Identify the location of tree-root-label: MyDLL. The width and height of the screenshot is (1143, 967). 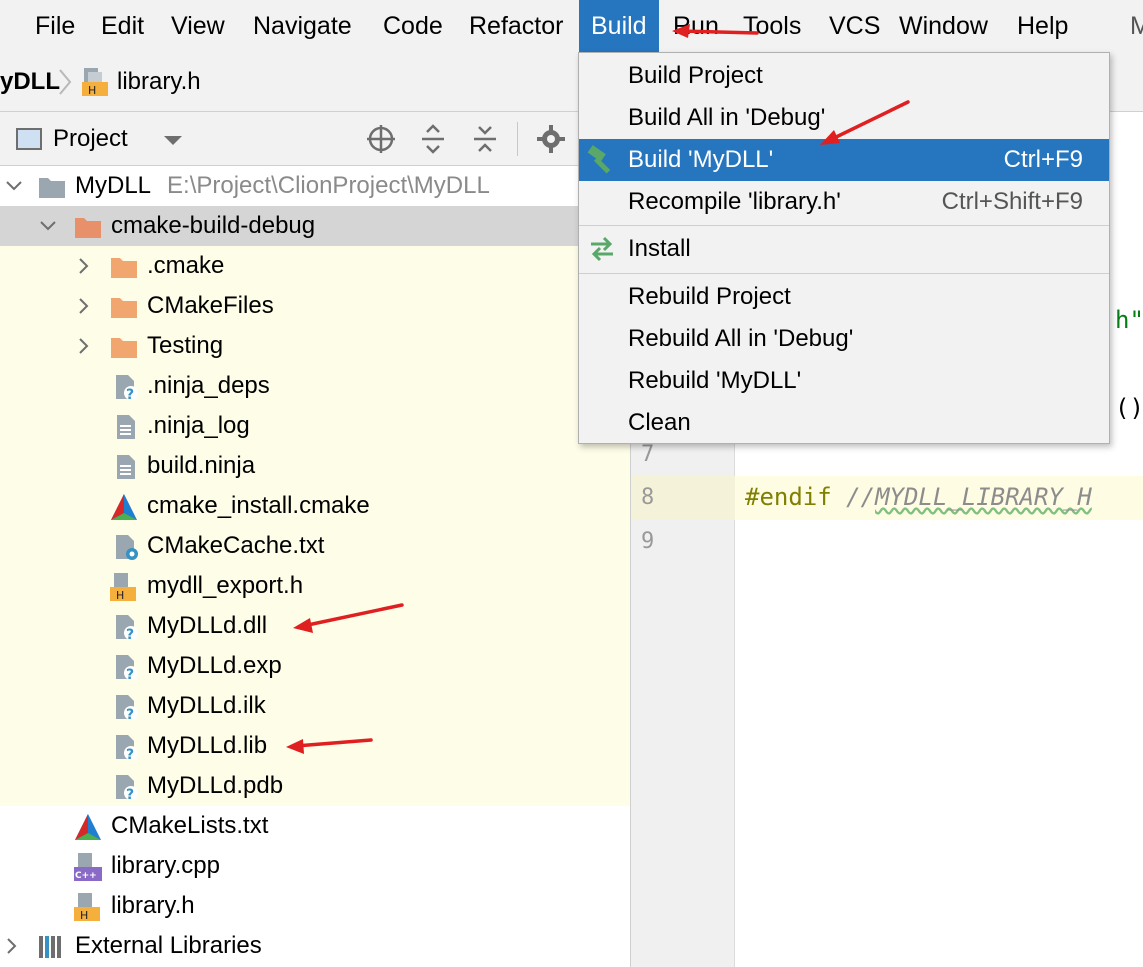
(113, 185).